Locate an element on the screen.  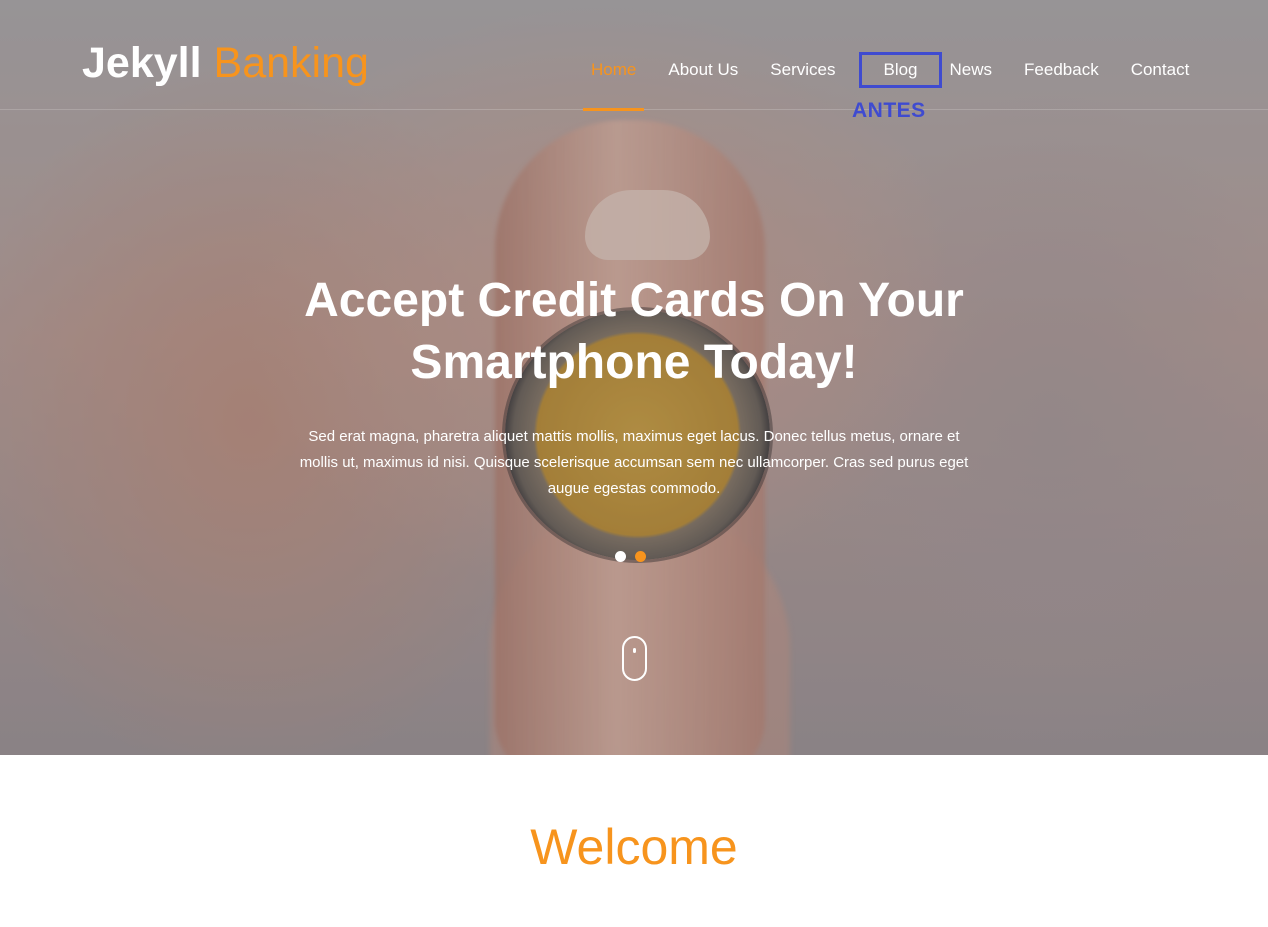
brand-name-accent: Banking is located at coordinates (291, 63).